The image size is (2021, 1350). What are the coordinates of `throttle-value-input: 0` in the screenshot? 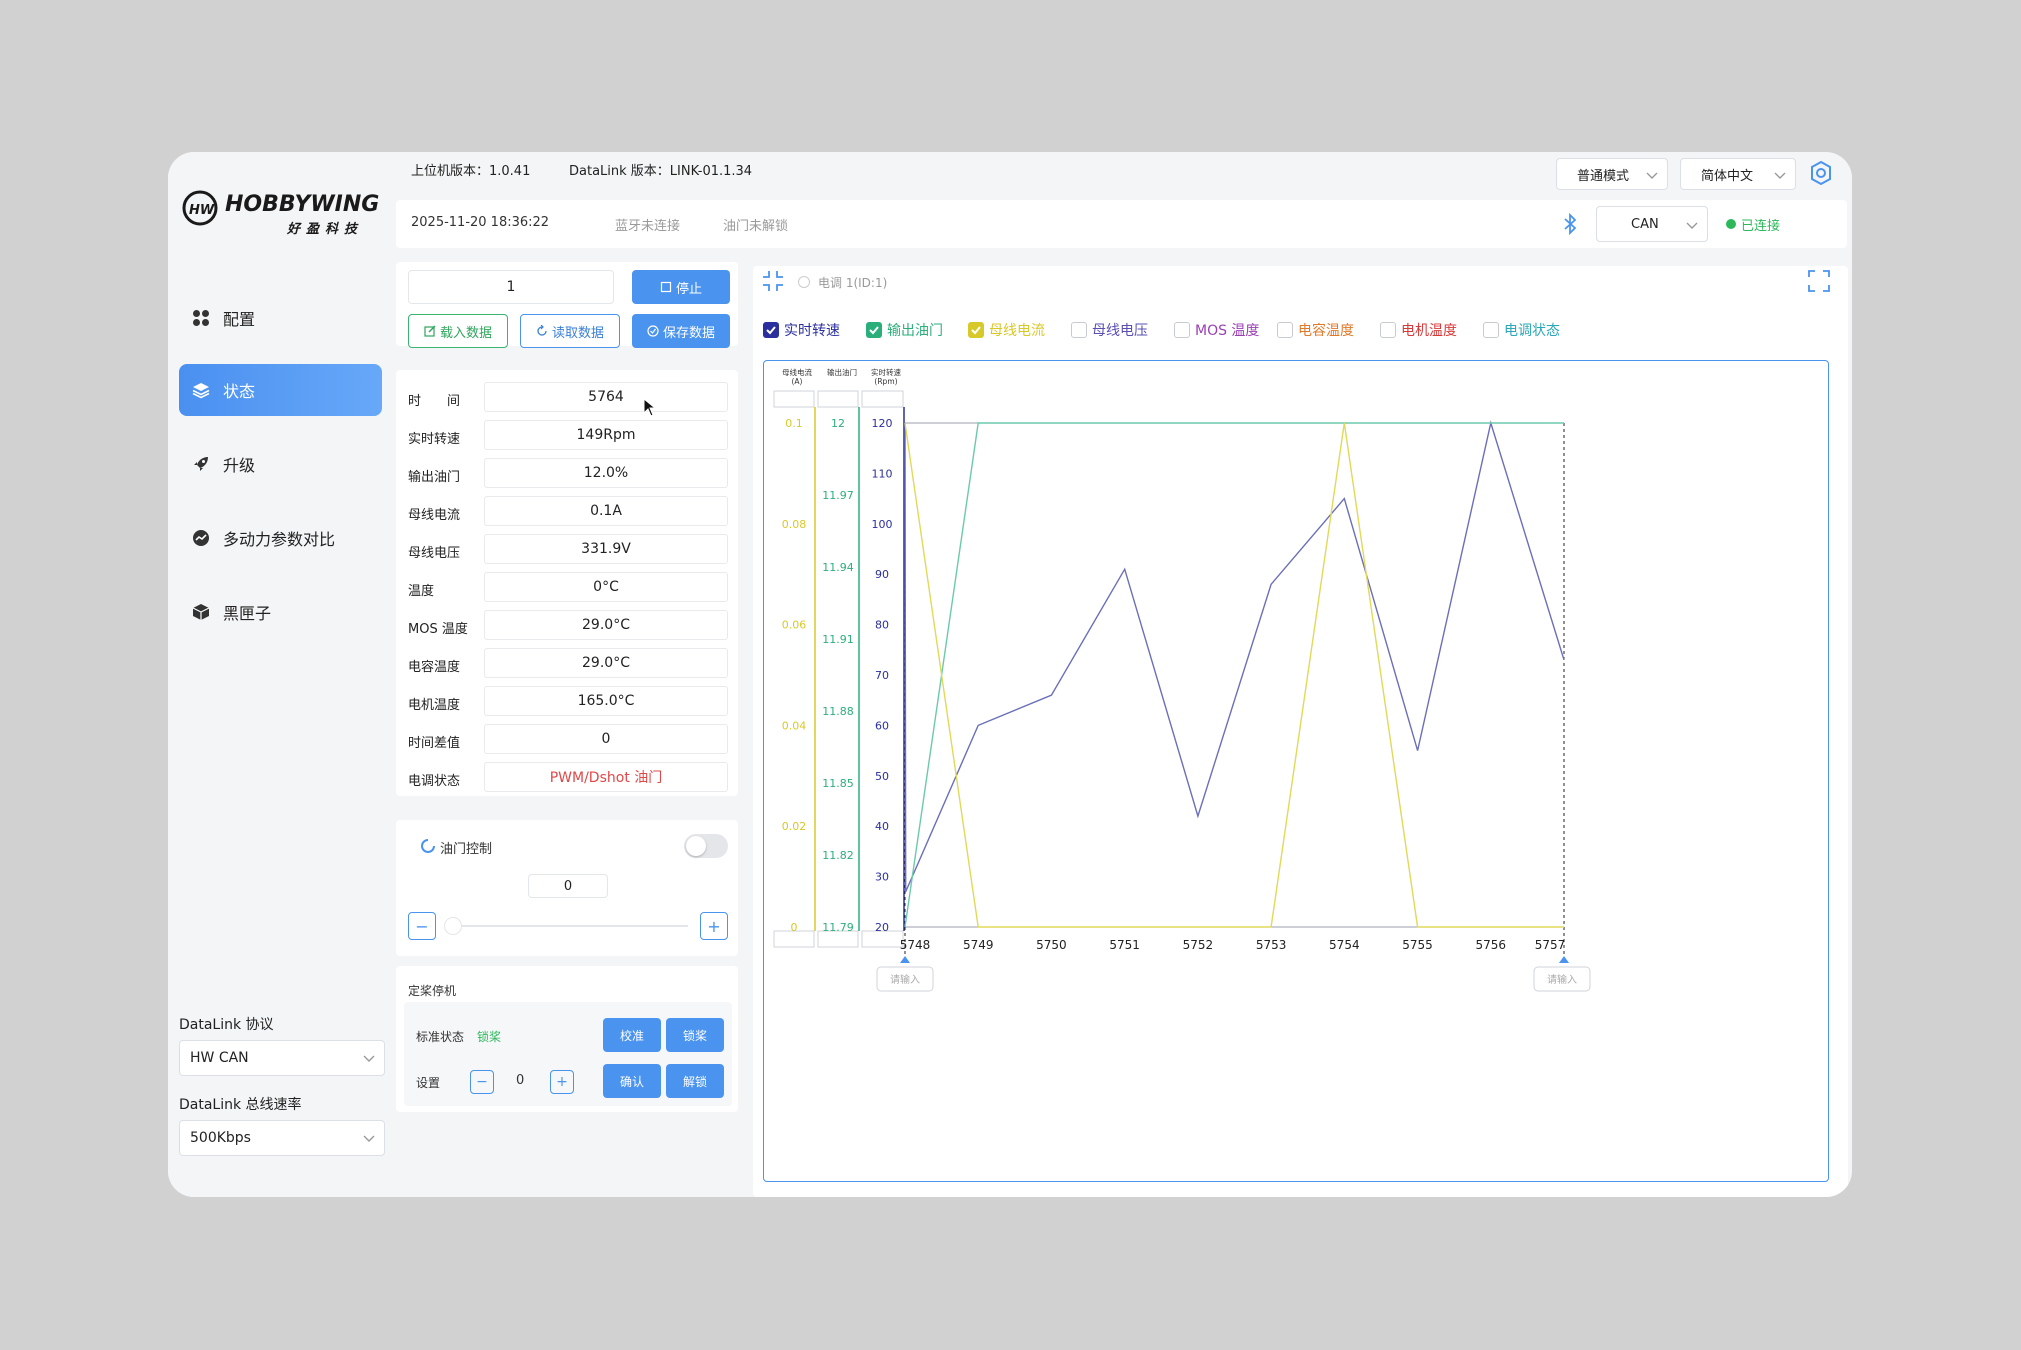 It's located at (568, 886).